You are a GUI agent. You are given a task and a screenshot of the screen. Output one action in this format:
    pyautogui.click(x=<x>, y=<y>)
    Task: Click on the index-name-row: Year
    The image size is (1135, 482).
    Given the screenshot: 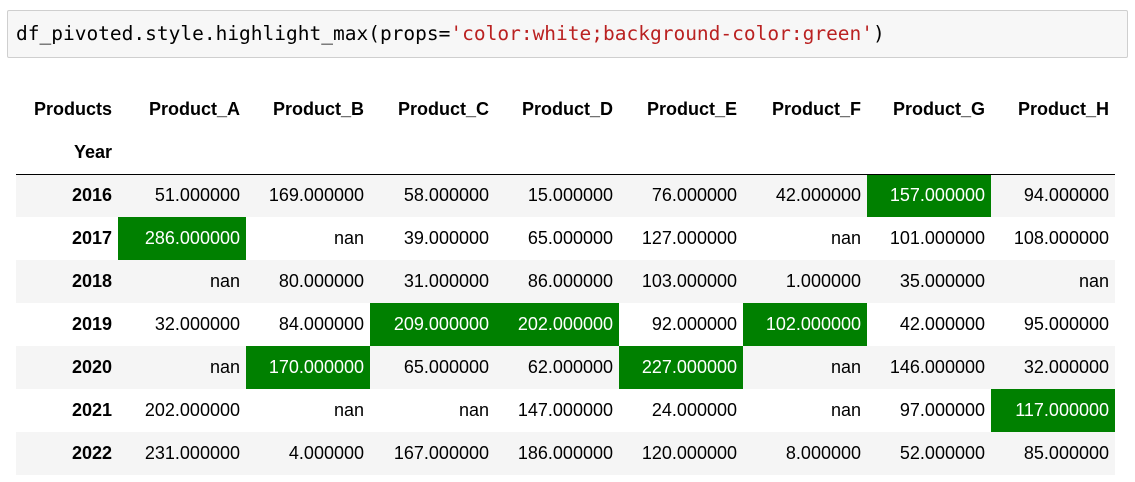 What is the action you would take?
    pyautogui.click(x=565, y=152)
    